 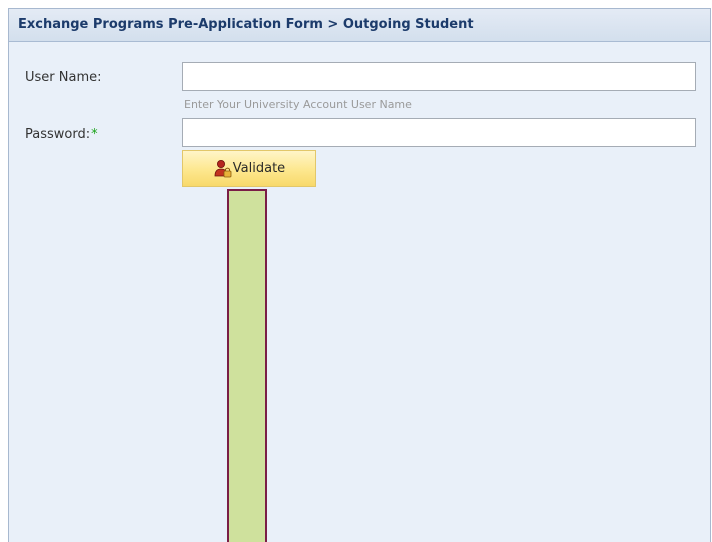 I want to click on validate-button: Validate, so click(x=249, y=168).